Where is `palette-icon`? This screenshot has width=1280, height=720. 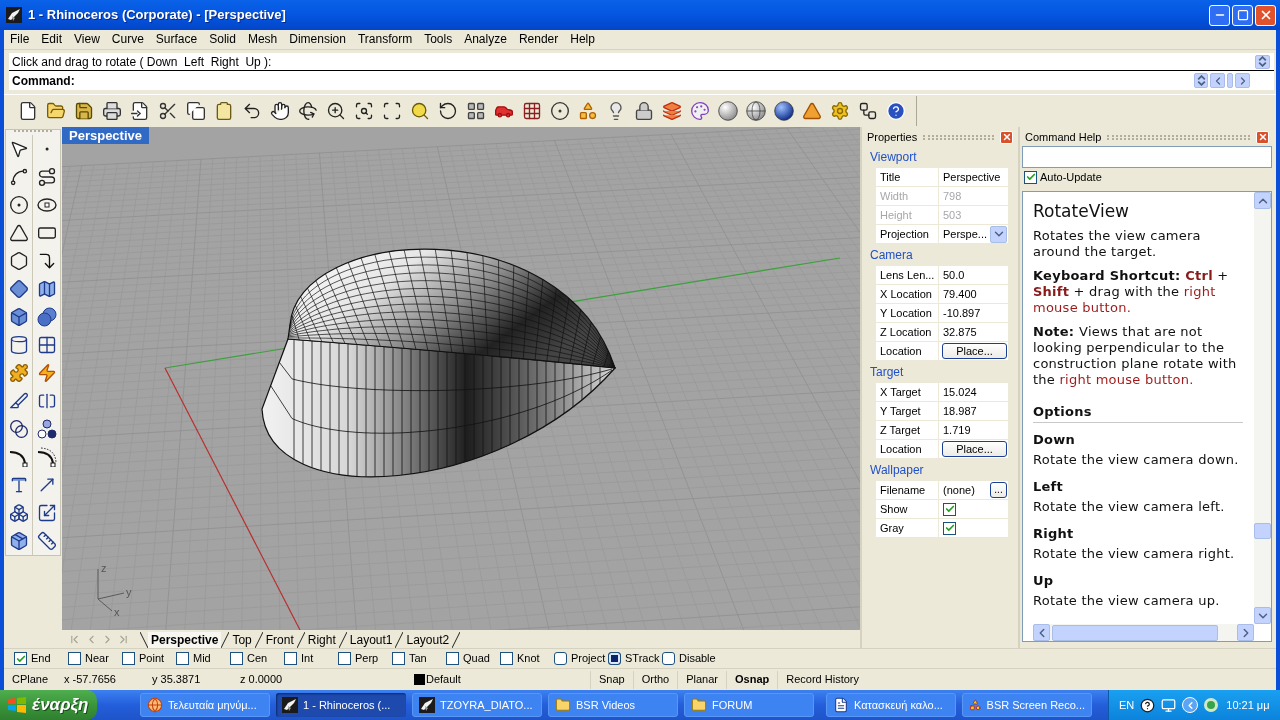
palette-icon is located at coordinates (700, 111).